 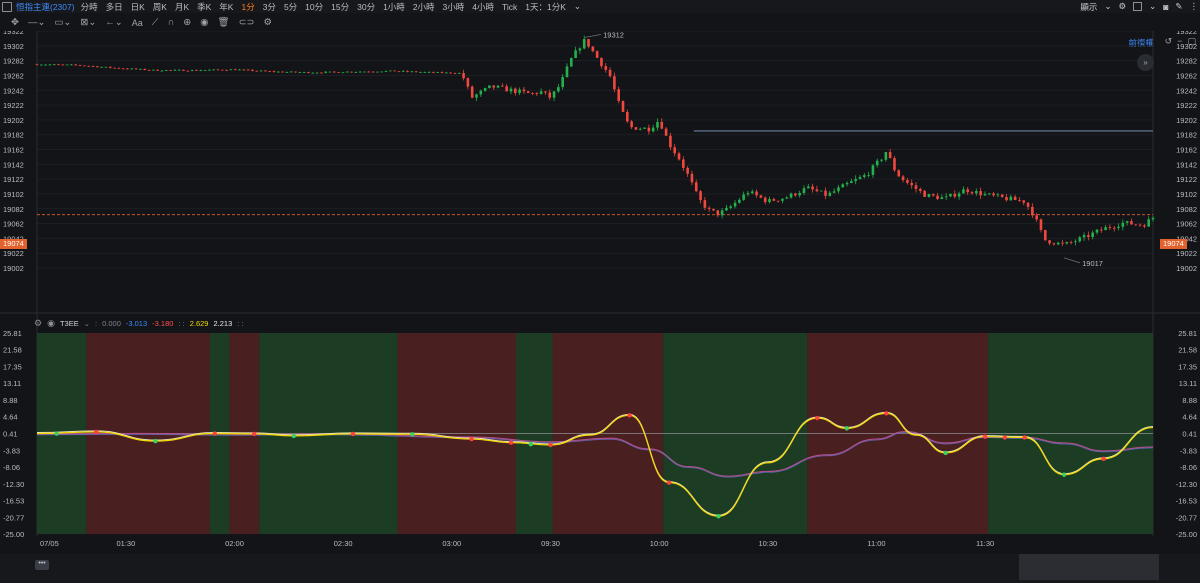 I want to click on navigator-window, so click(x=1089, y=567).